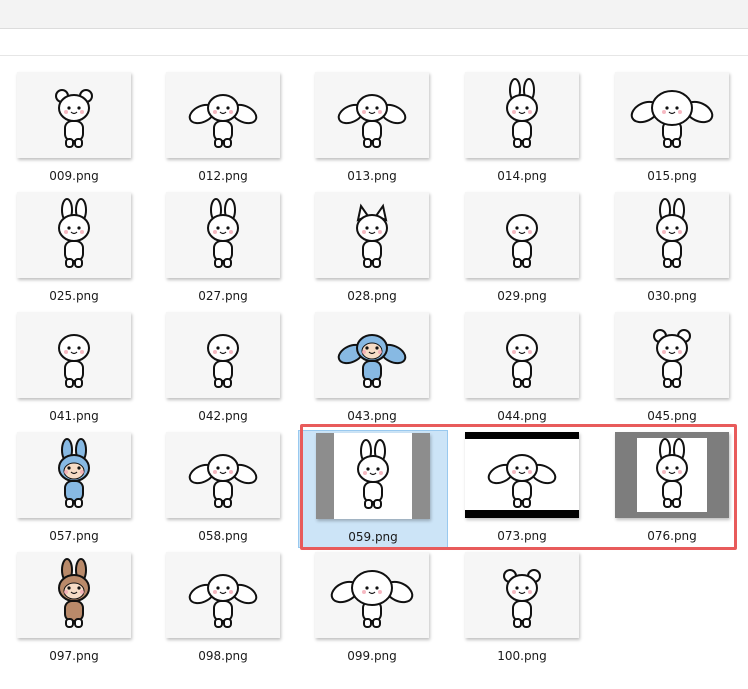  I want to click on file-item: 012.png, so click(224, 129).